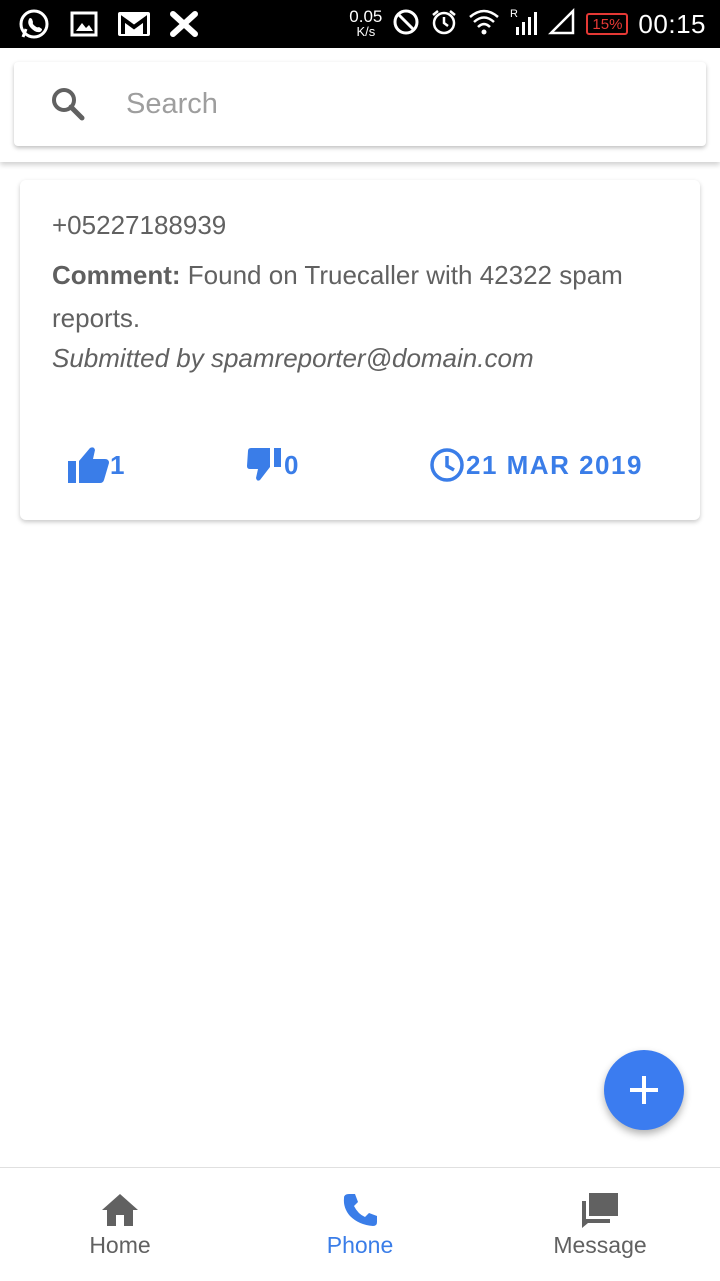  Describe the element at coordinates (374, 104) in the screenshot. I see `search-input` at that location.